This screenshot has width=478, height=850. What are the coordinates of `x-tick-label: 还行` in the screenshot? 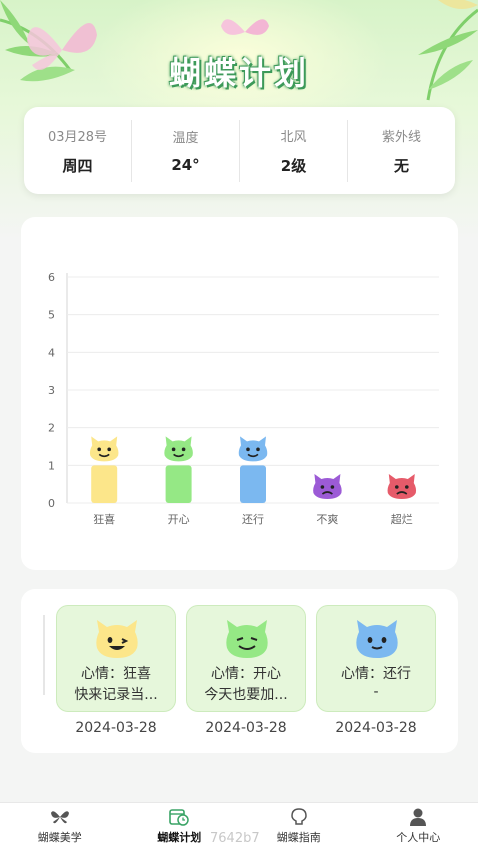 It's located at (253, 519).